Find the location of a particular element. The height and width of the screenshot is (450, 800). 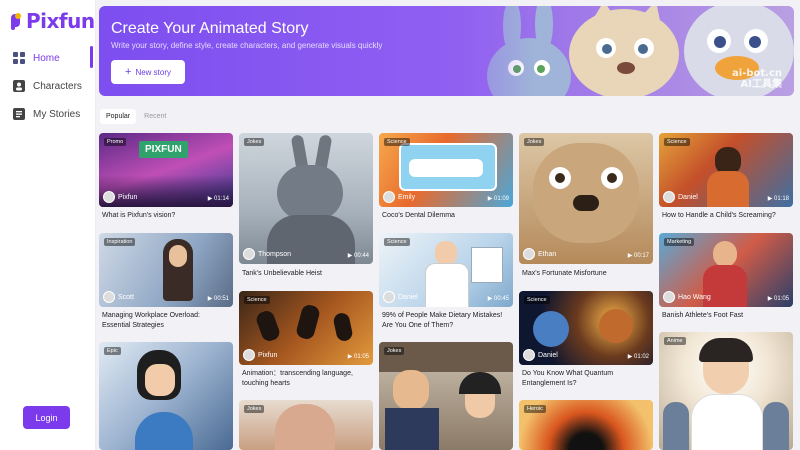

story-author: Emily is located at coordinates (399, 197).